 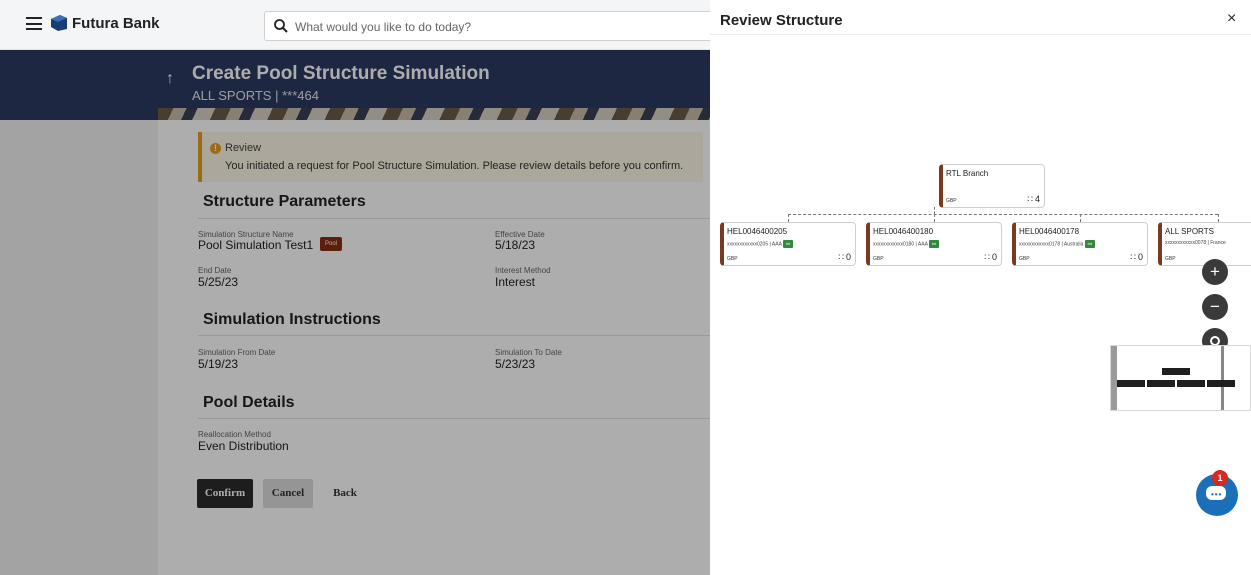 What do you see at coordinates (1215, 272) in the screenshot?
I see `zoom-in-button: +` at bounding box center [1215, 272].